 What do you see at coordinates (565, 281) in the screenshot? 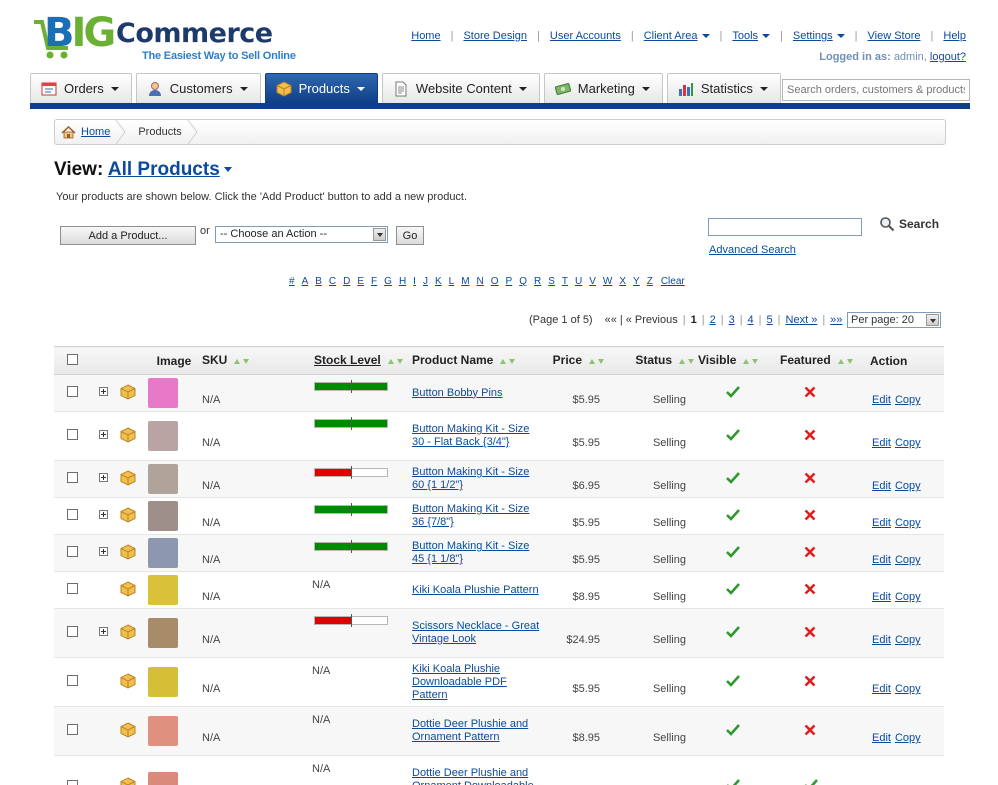
I see `letter-filter-t: T` at bounding box center [565, 281].